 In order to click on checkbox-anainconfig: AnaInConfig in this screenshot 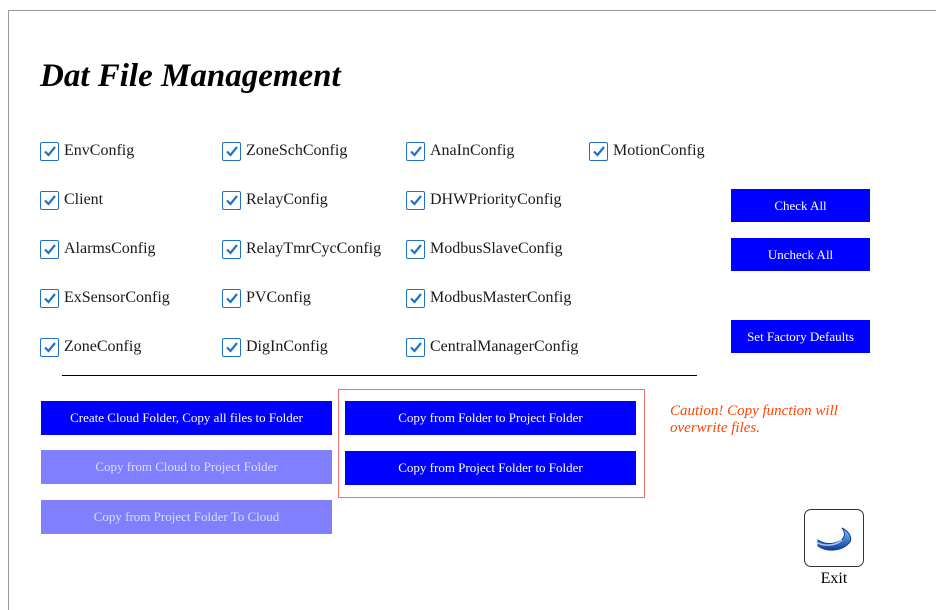, I will do `click(460, 151)`.